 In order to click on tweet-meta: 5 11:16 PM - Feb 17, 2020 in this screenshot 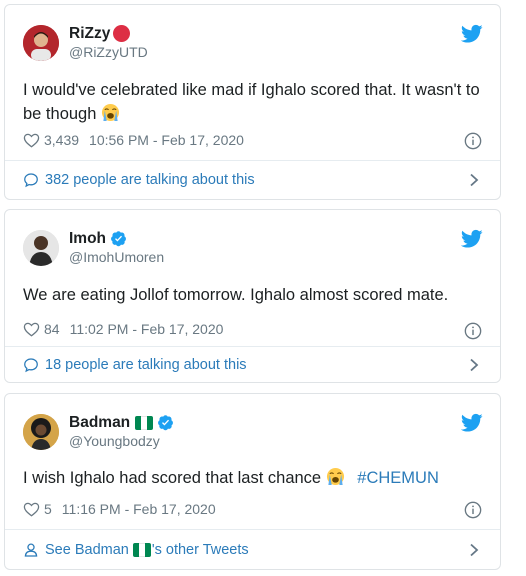, I will do `click(119, 509)`.